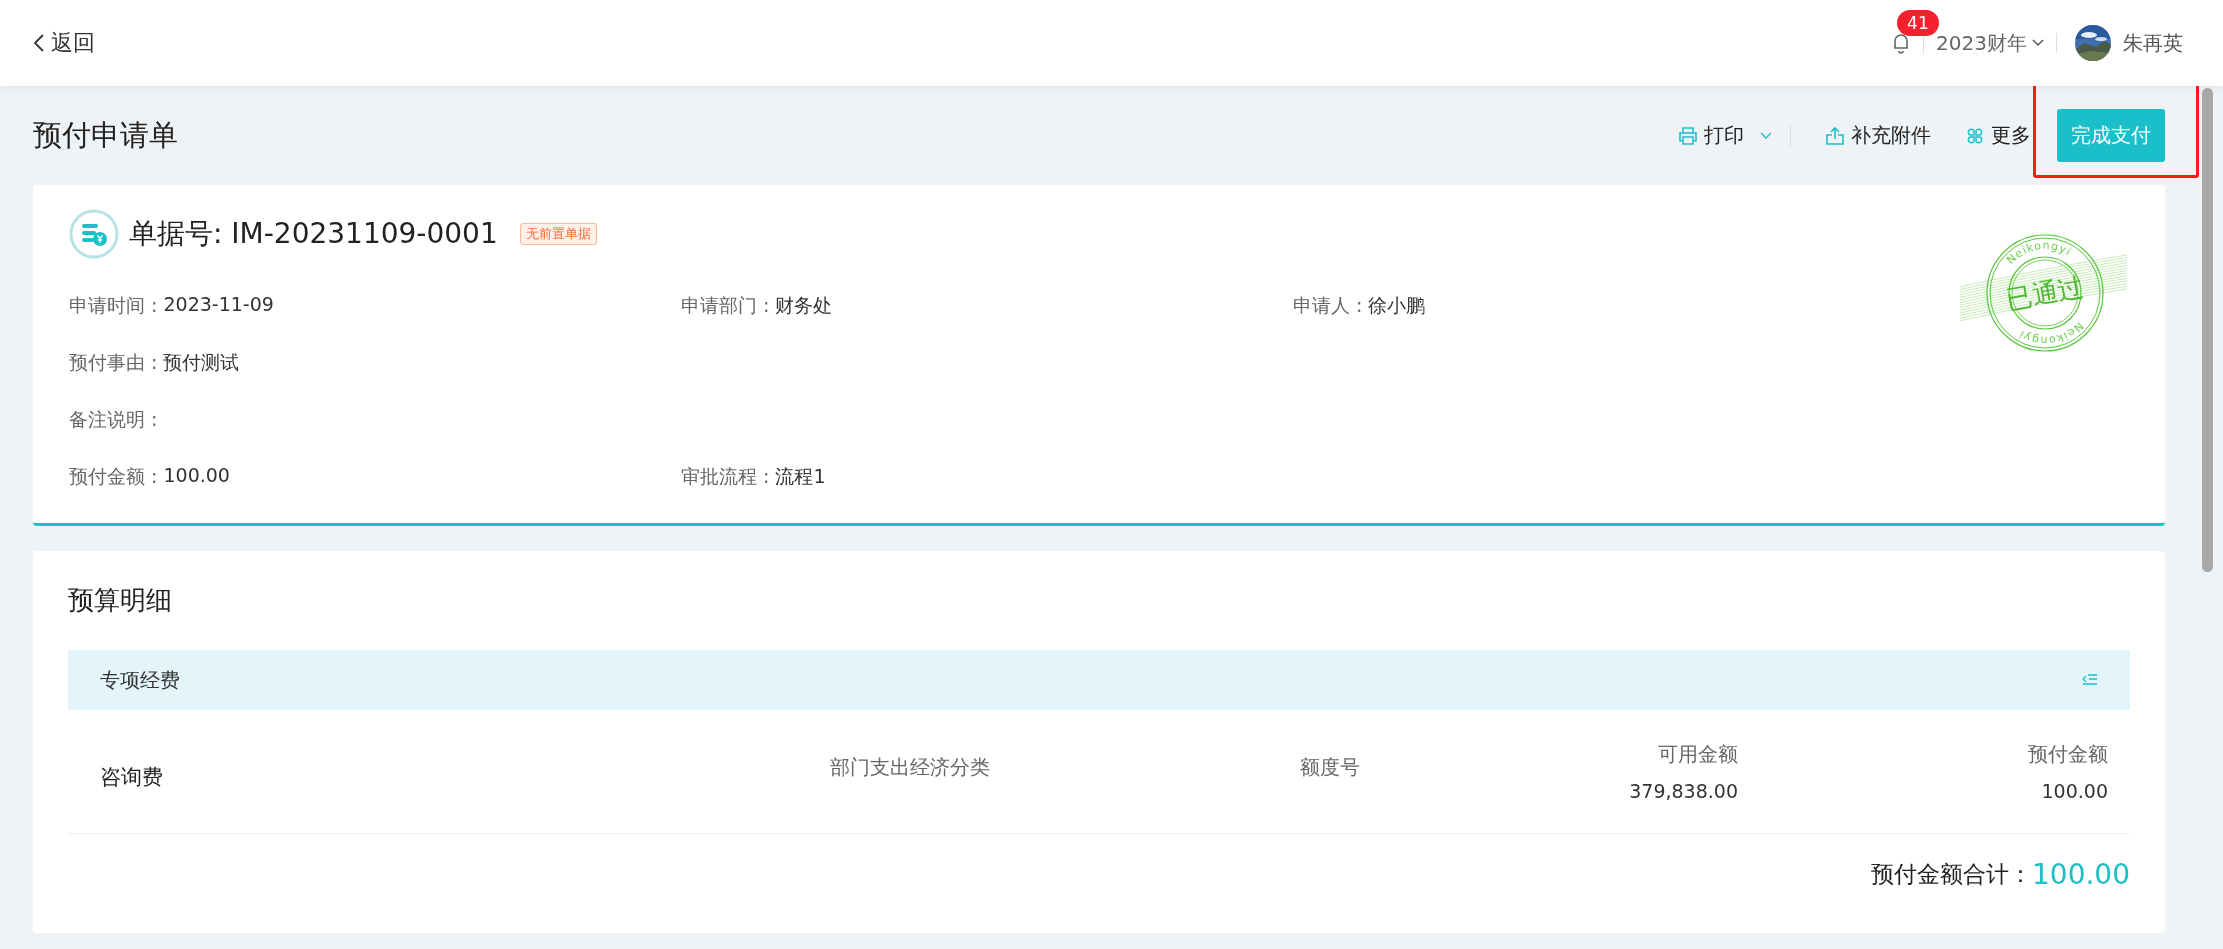 This screenshot has height=949, width=2223. Describe the element at coordinates (140, 680) in the screenshot. I see `group-name: 专项经费` at that location.